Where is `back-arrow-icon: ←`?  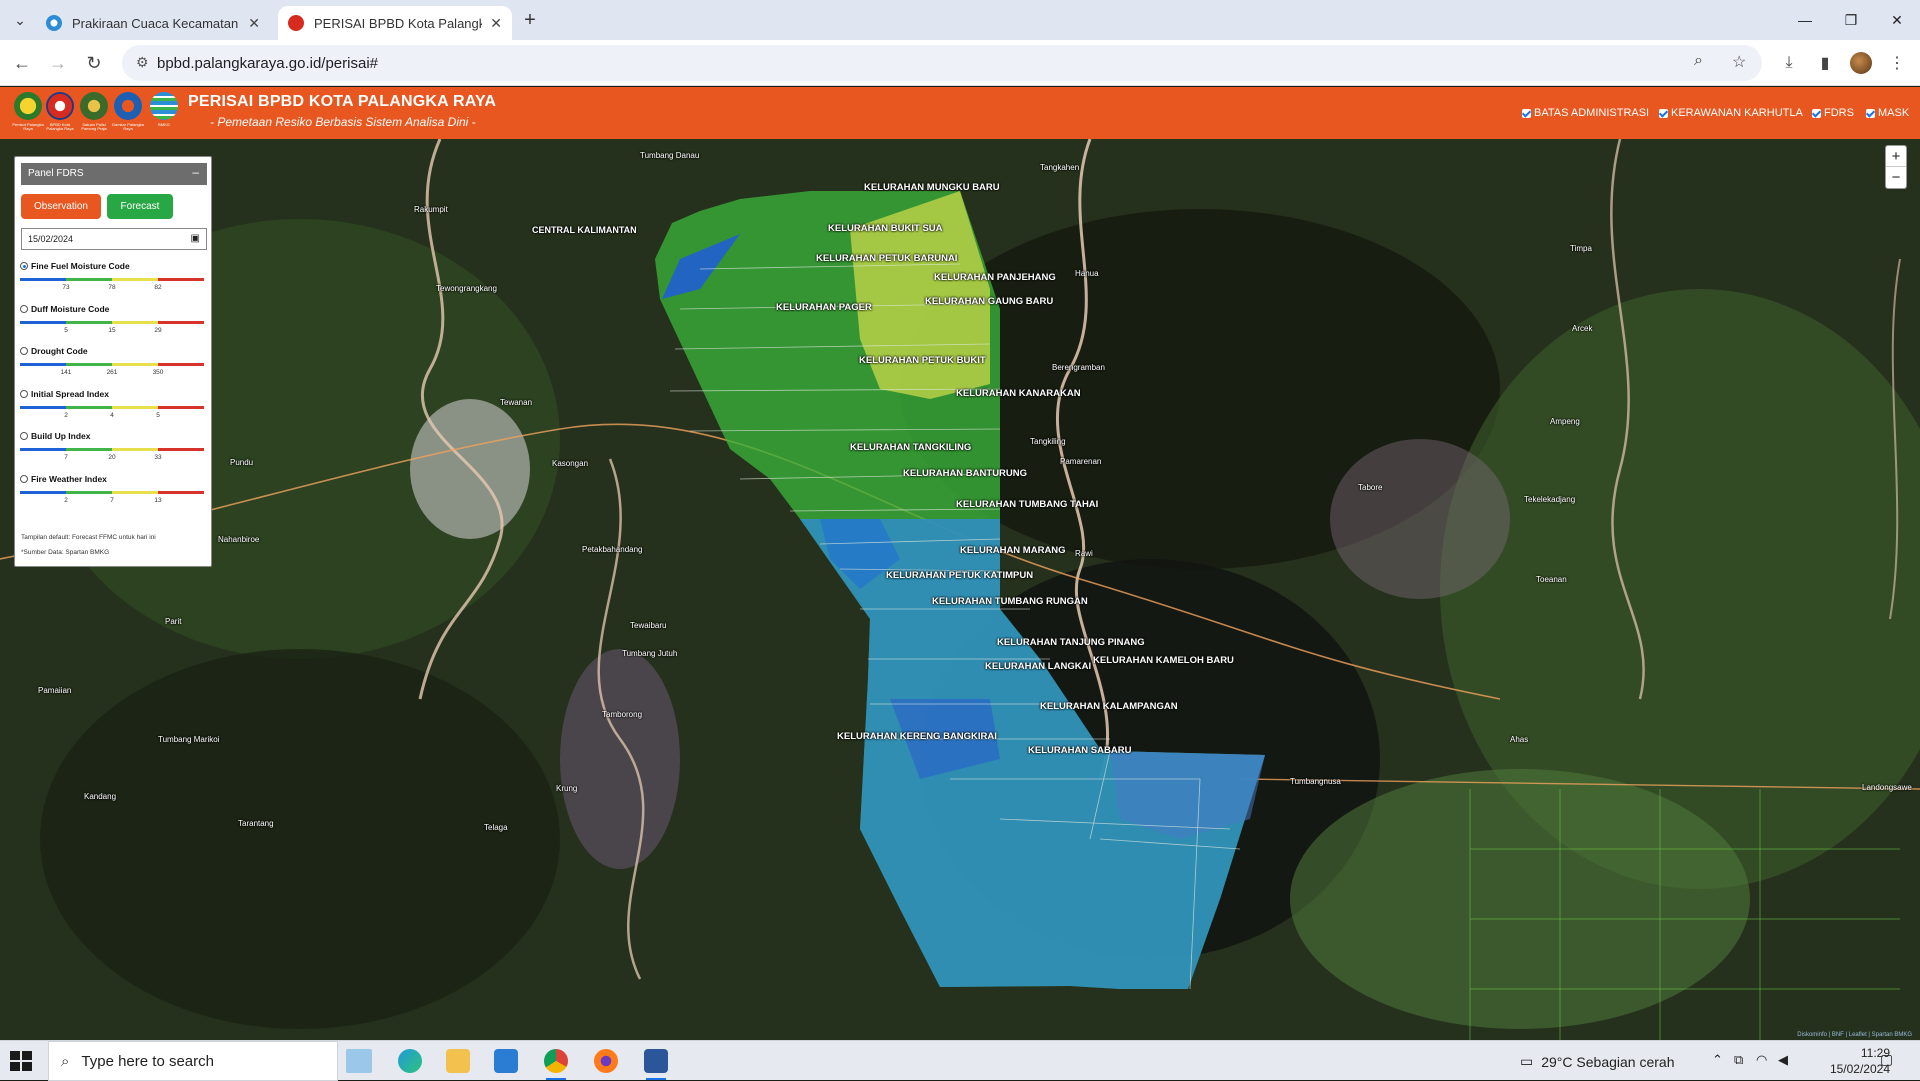
back-arrow-icon: ← is located at coordinates (22, 63).